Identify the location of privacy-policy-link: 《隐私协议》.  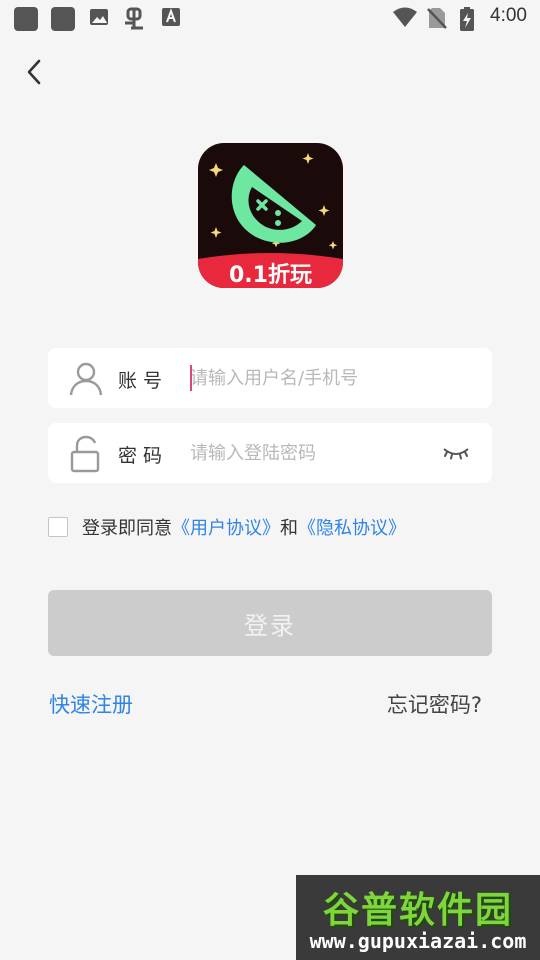
(352, 527).